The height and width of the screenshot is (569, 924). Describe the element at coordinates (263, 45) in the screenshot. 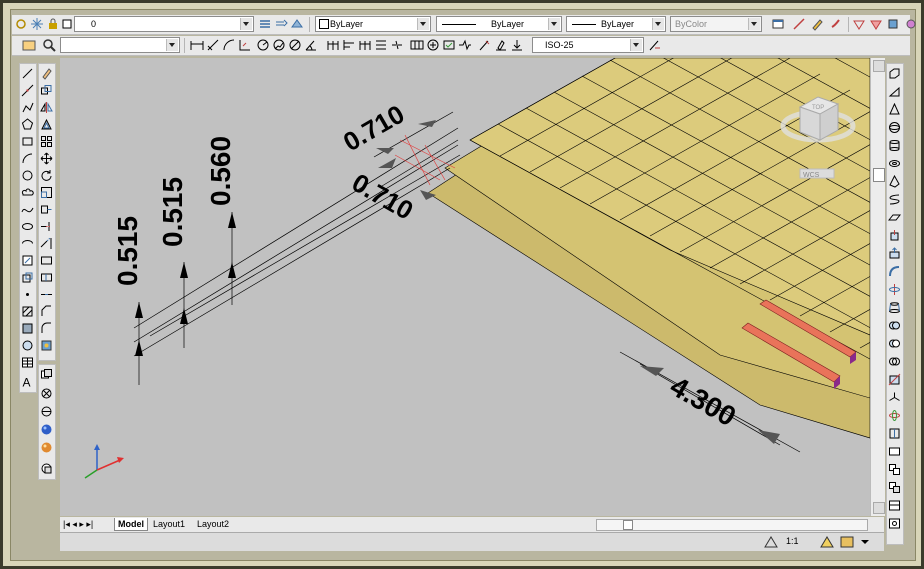

I see `radius-icon` at that location.